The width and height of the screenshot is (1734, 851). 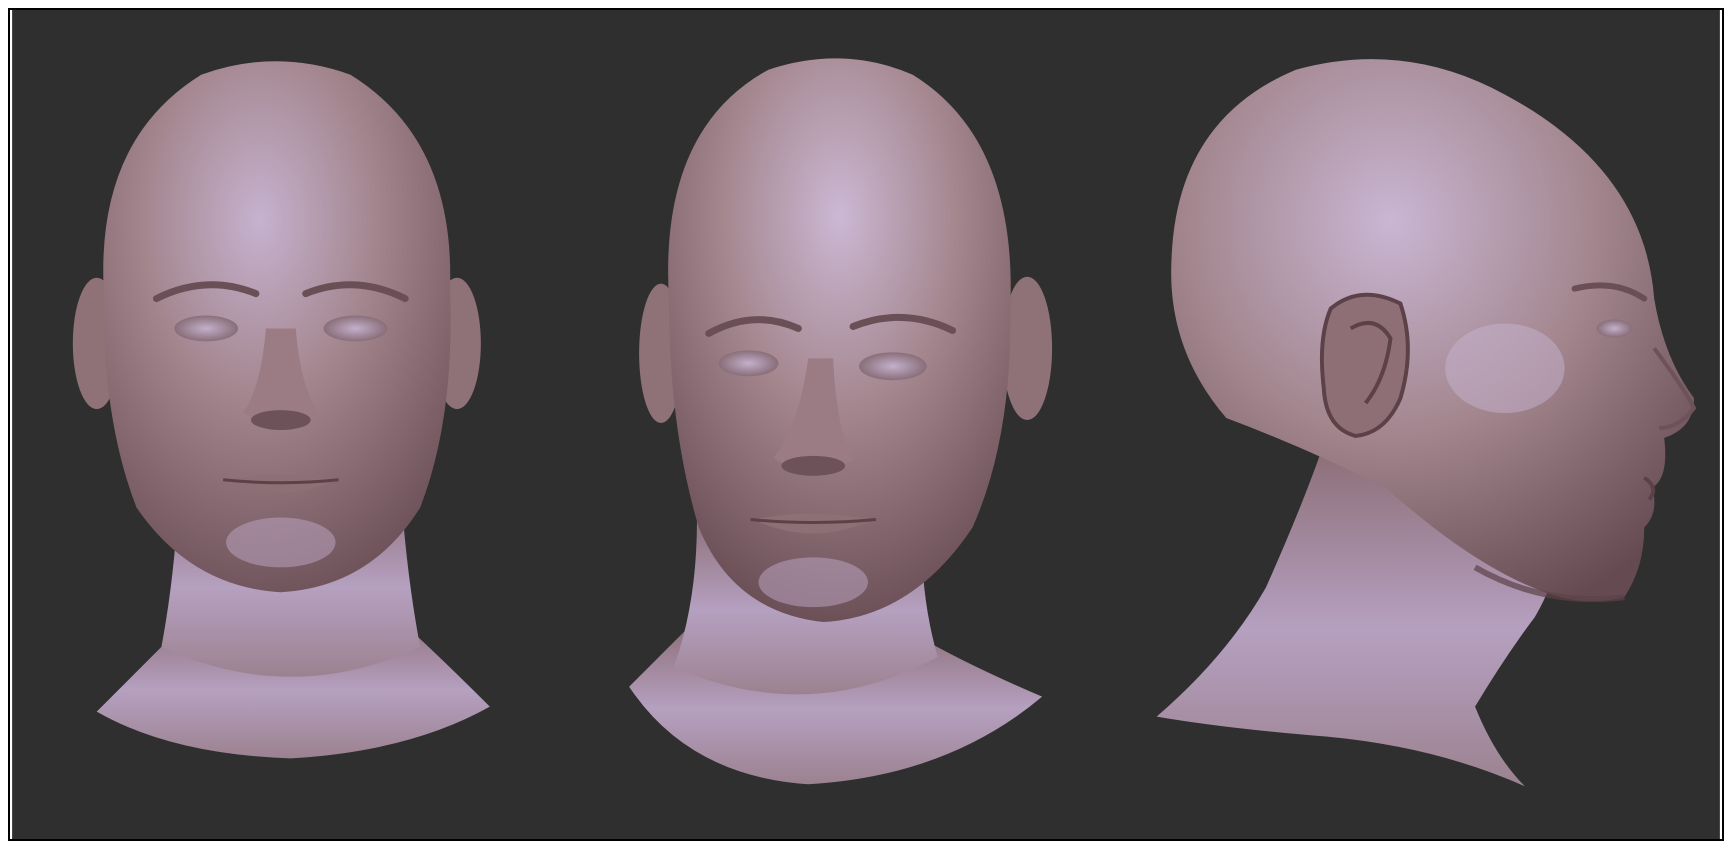 What do you see at coordinates (206, 328) in the screenshot?
I see `front-eye-left` at bounding box center [206, 328].